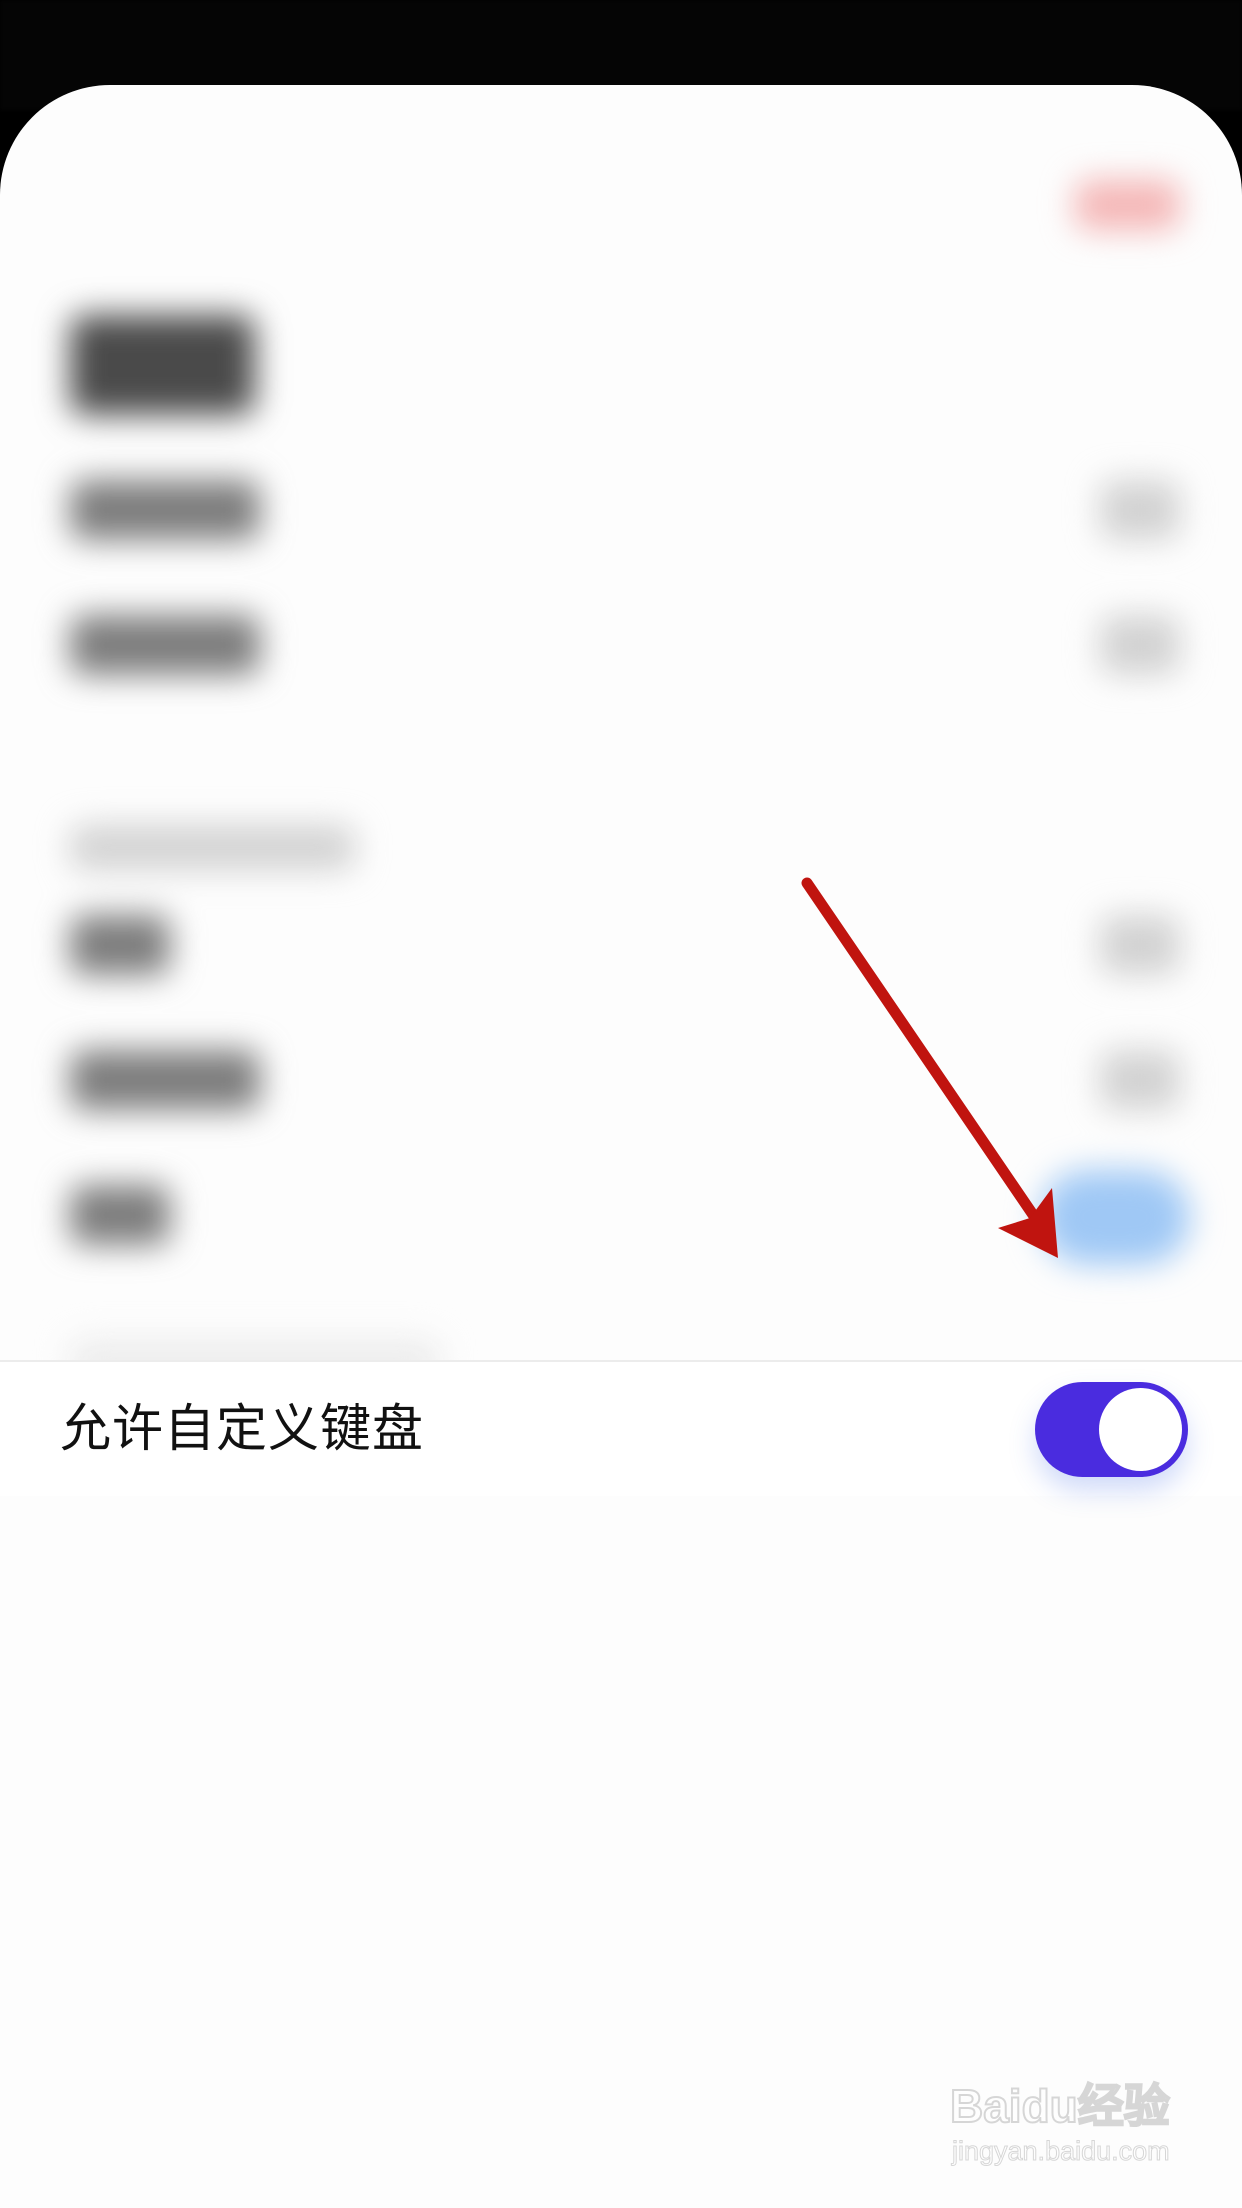 The image size is (1242, 2208). I want to click on watermark-url: jingyan.baidu.com, so click(1061, 2151).